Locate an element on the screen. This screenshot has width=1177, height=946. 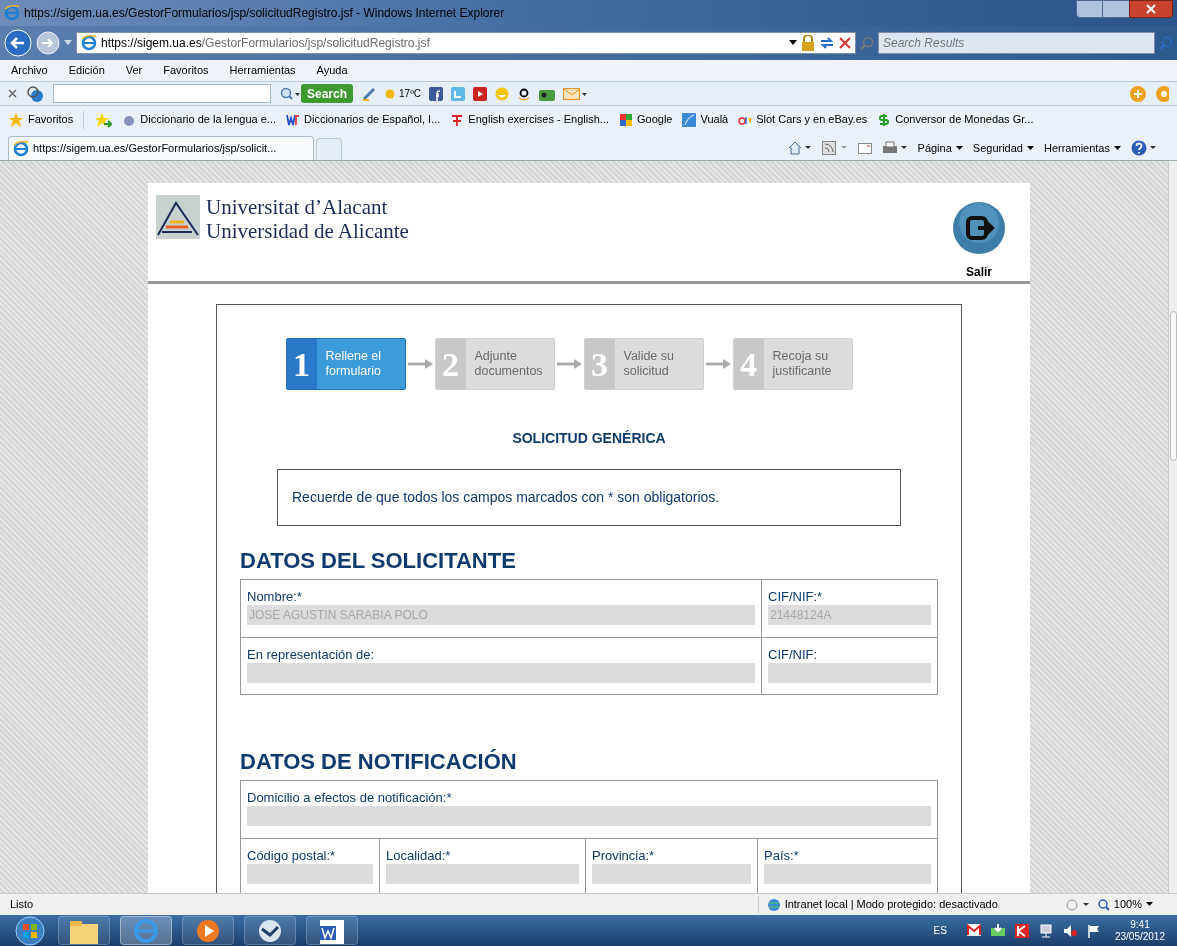
exit-icon is located at coordinates (979, 228).